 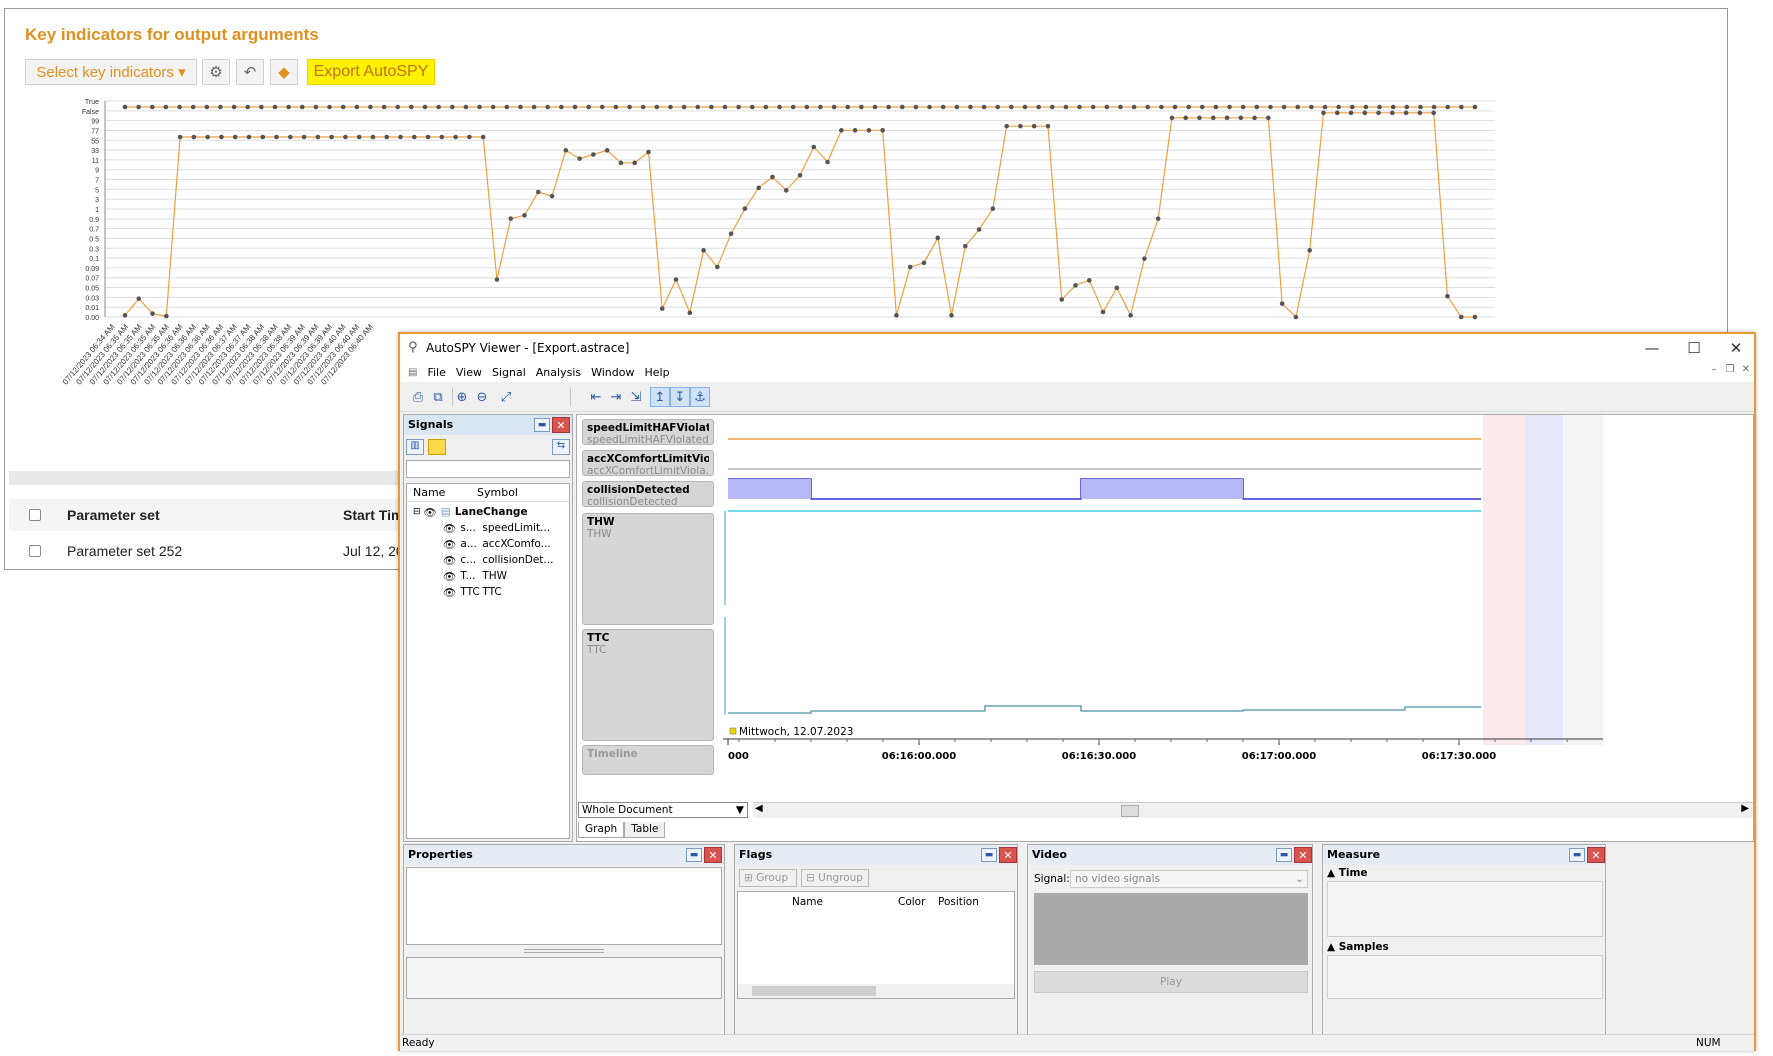 What do you see at coordinates (596, 397) in the screenshot?
I see `cursor-left-button: ⇤` at bounding box center [596, 397].